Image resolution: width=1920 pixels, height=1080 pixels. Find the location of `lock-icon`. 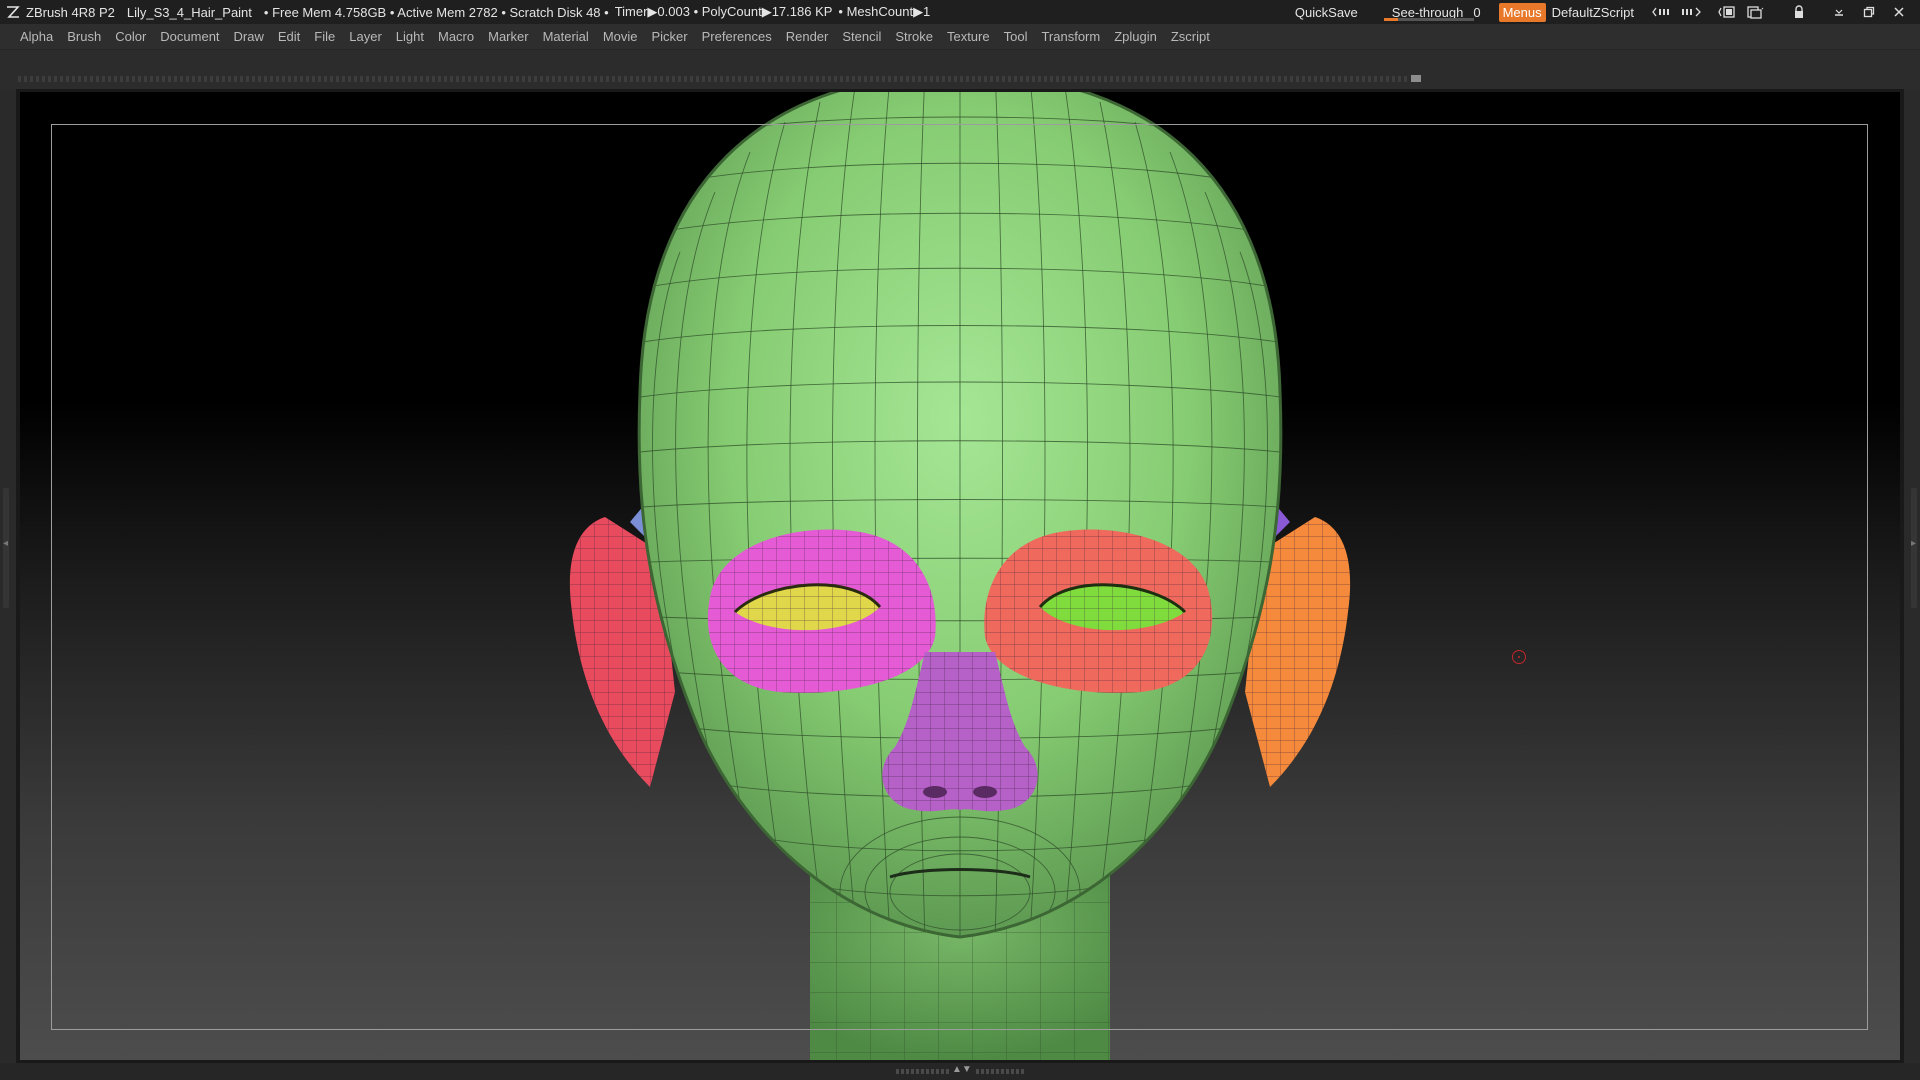

lock-icon is located at coordinates (1799, 12).